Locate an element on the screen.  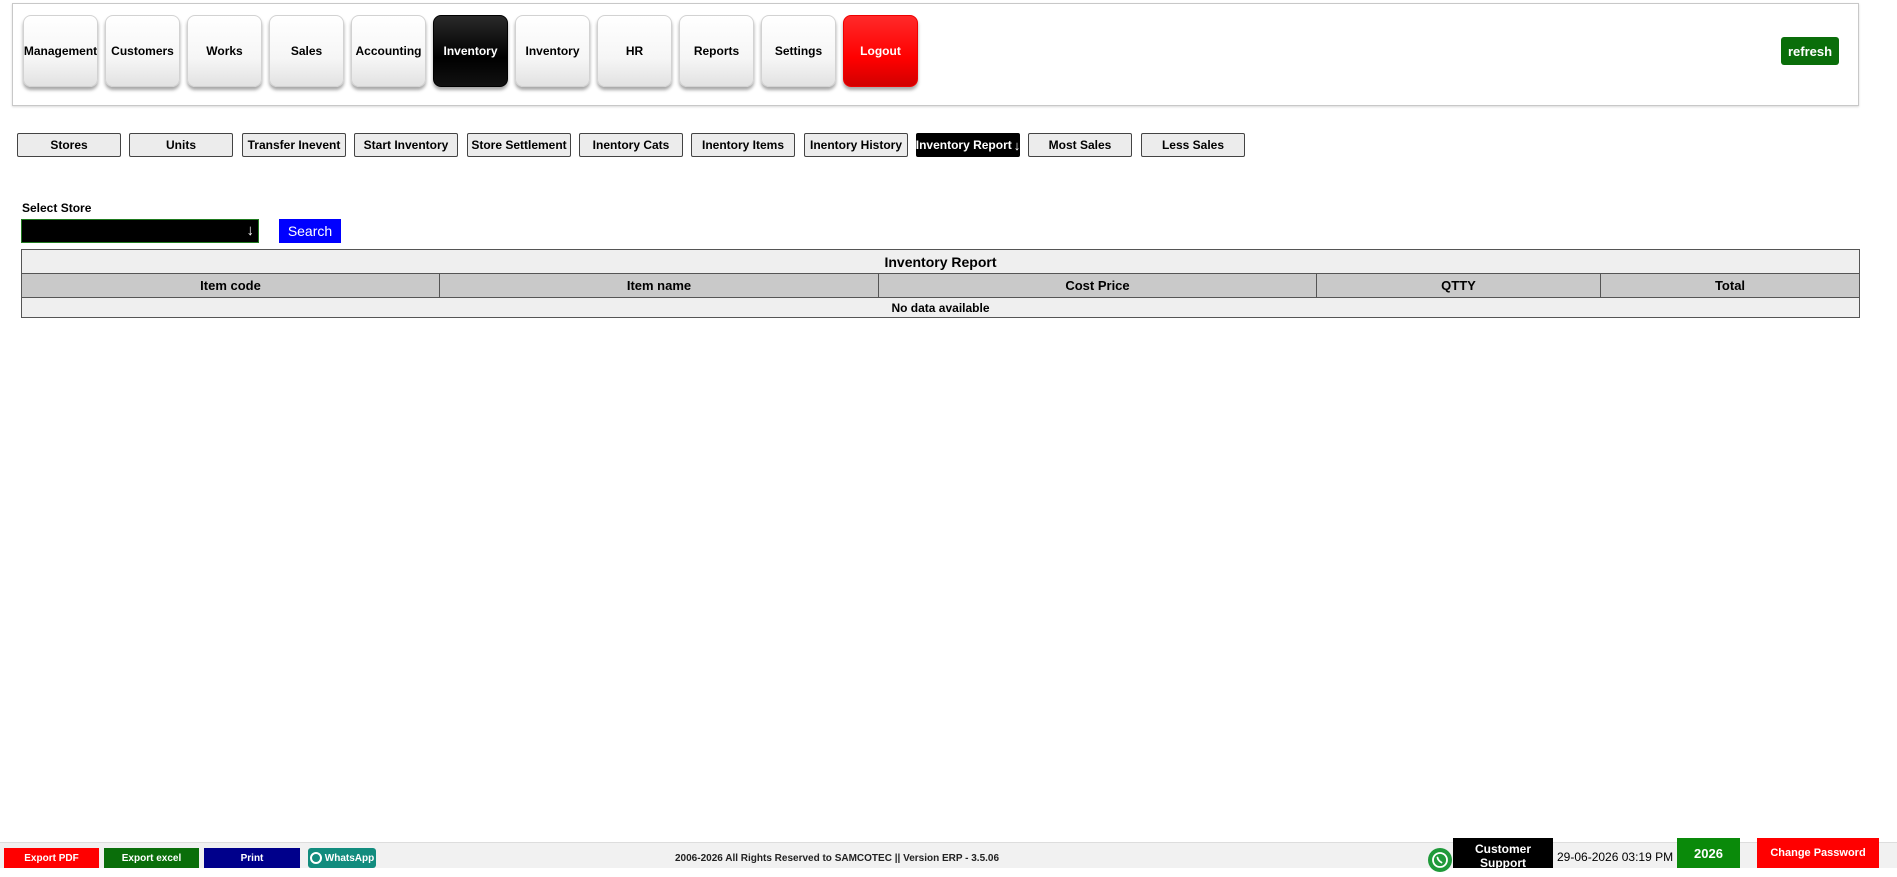
subtab-label: Less Sales is located at coordinates (1193, 145).